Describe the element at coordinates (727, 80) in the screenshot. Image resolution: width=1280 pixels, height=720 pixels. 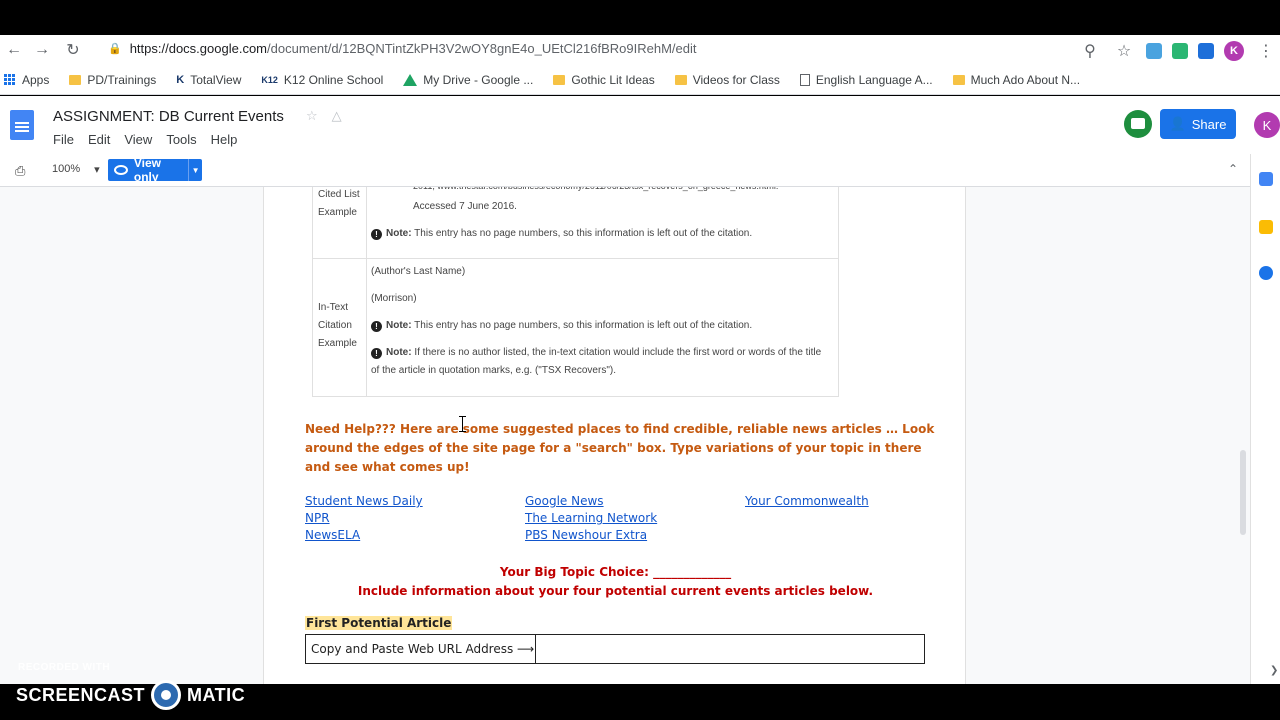
I see `bookmark-videos-for-class: Videos for Class` at that location.